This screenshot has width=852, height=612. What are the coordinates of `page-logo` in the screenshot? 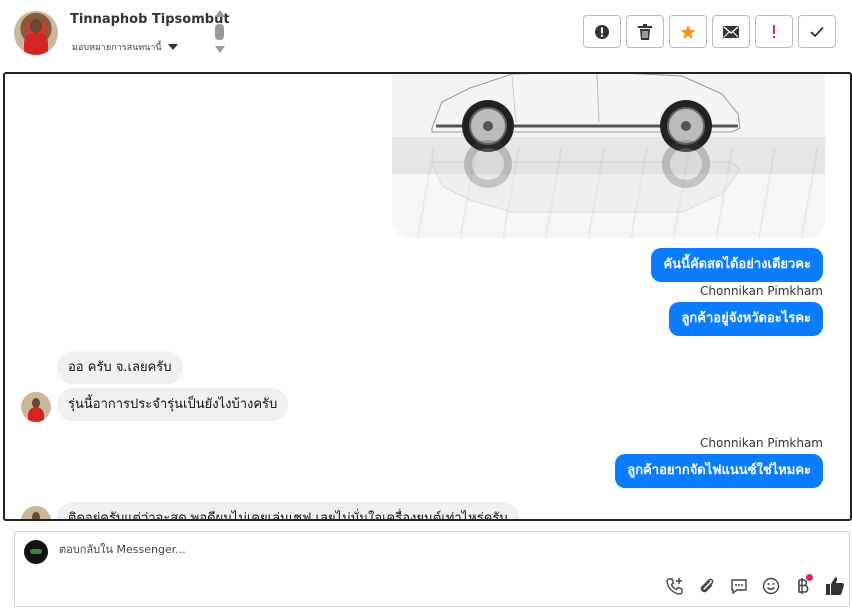 It's located at (36, 551).